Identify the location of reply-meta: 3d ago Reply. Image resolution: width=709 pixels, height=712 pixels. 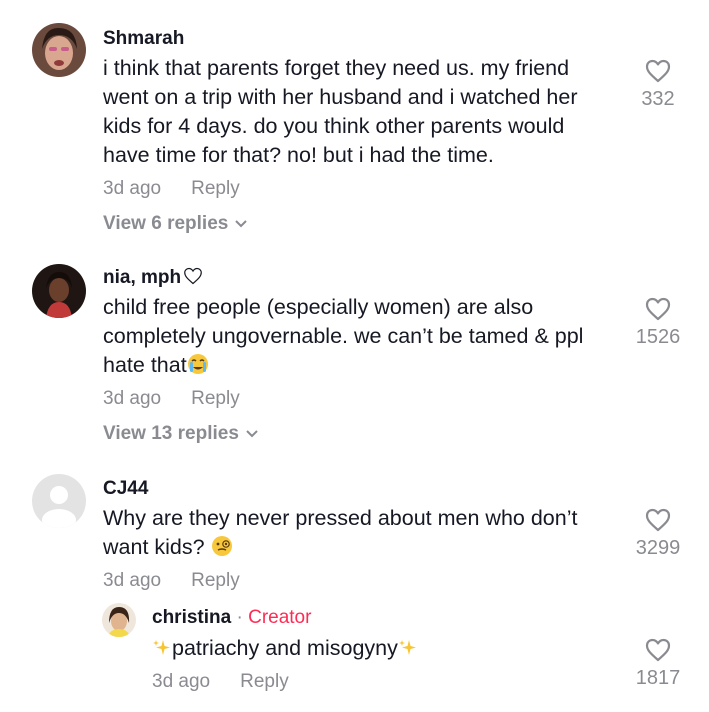
(220, 682).